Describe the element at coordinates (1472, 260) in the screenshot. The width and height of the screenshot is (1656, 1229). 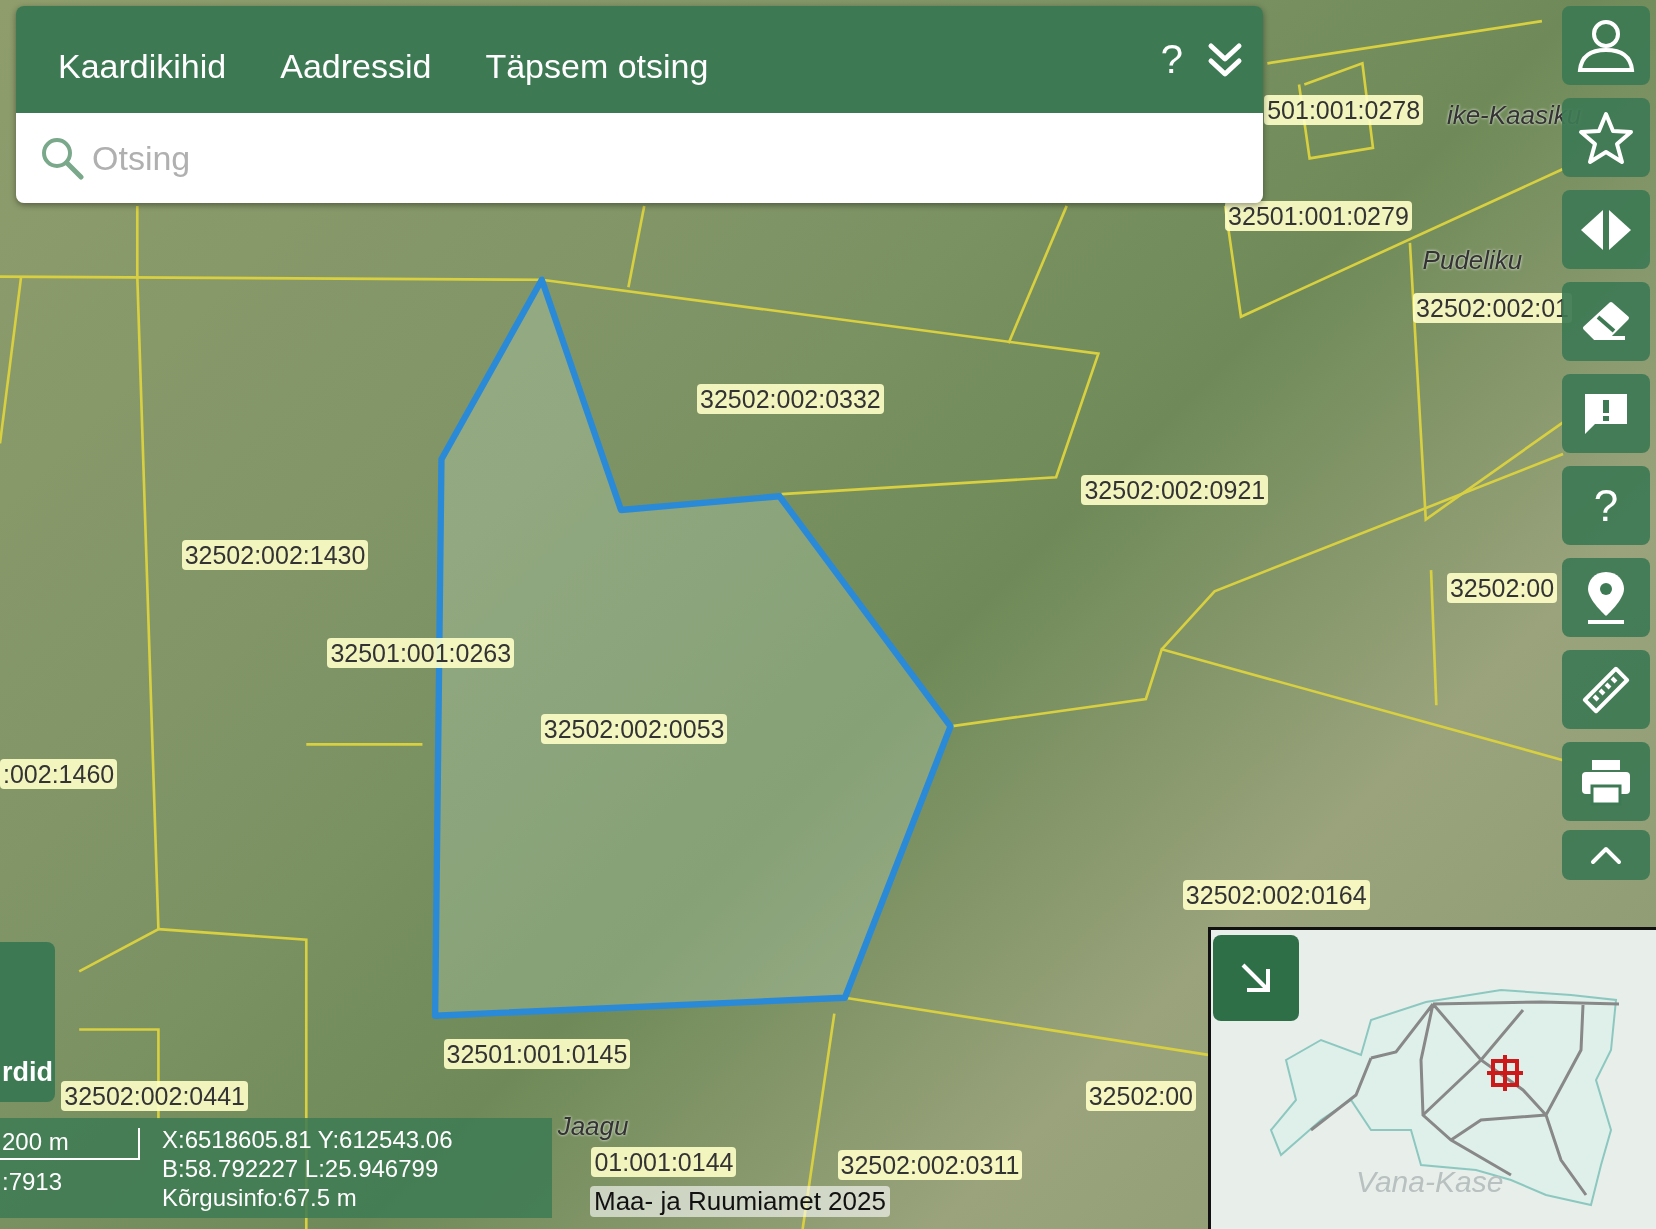
I see `place-name: Pudeliku` at that location.